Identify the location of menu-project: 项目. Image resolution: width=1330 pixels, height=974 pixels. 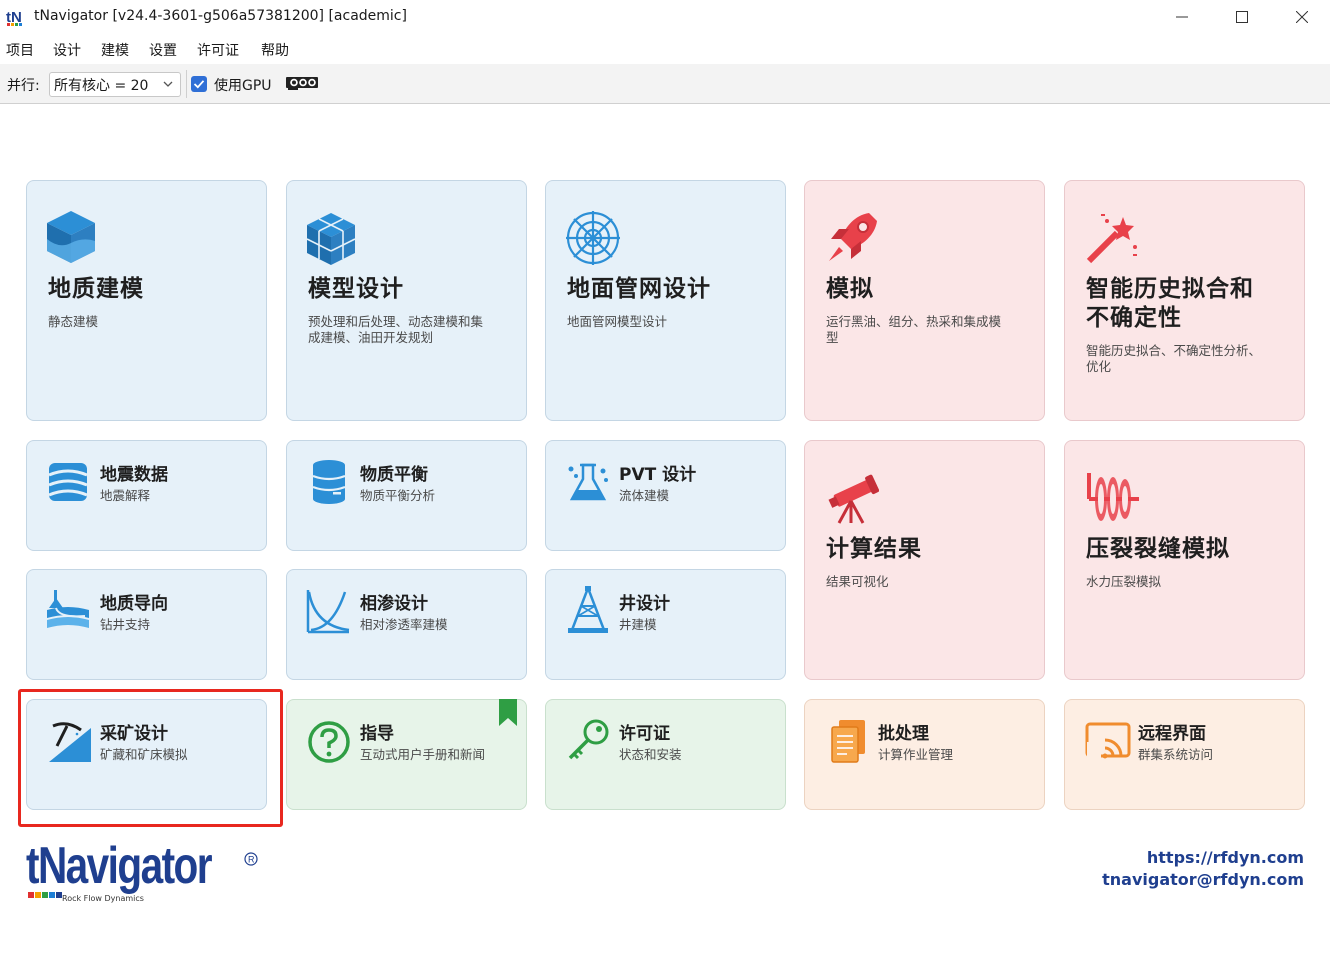
(20, 50).